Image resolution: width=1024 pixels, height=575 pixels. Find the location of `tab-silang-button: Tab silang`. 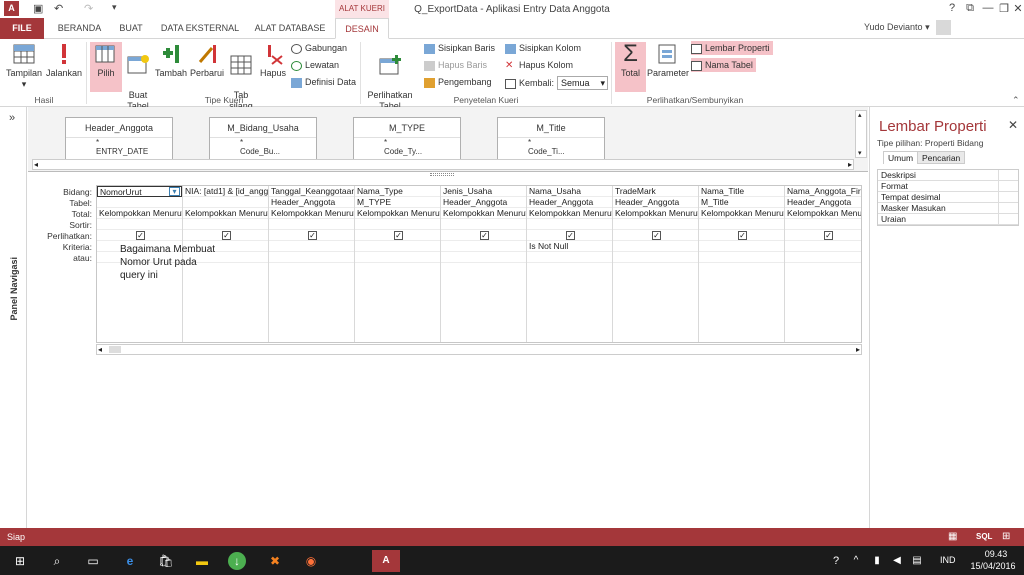

tab-silang-button: Tab silang is located at coordinates (241, 76).